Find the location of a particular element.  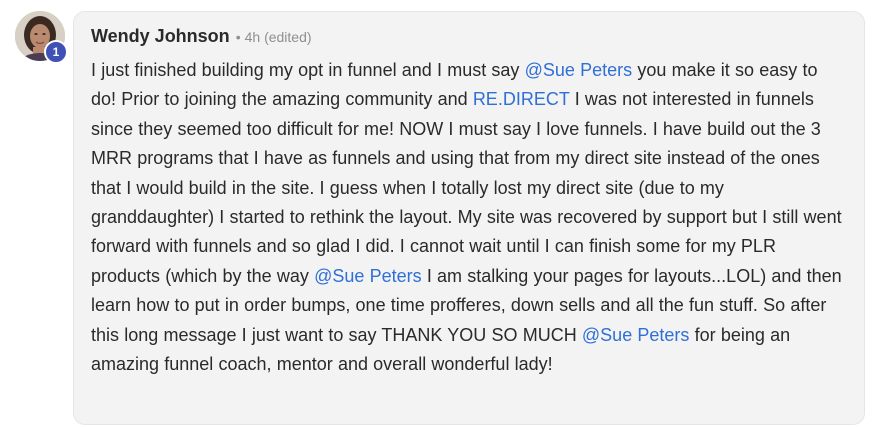

level-badge: 1 is located at coordinates (56, 52).